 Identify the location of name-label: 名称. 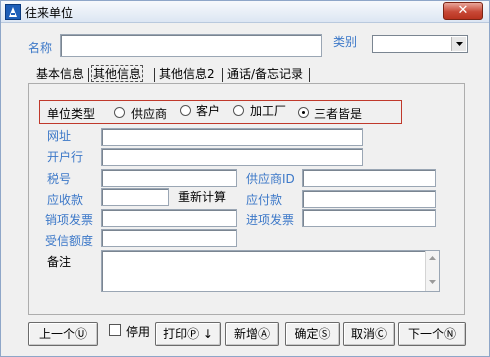
(40, 48).